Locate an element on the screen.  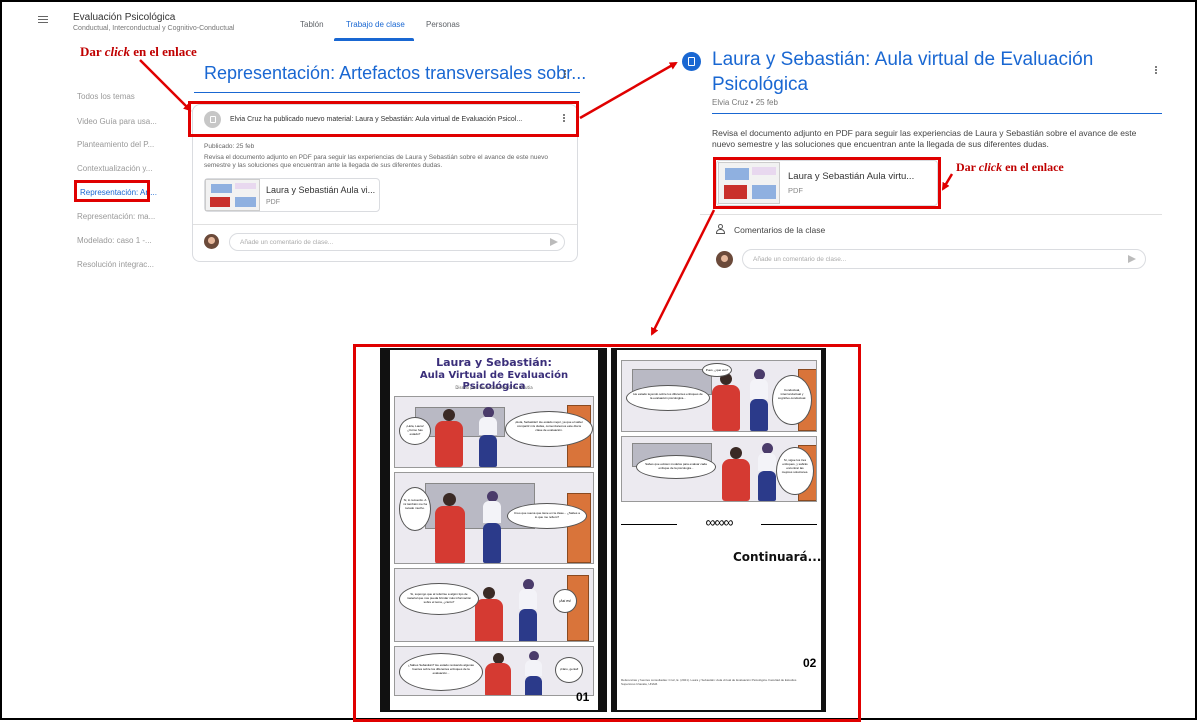
arrow-to-material is located at coordinates (628, 90).